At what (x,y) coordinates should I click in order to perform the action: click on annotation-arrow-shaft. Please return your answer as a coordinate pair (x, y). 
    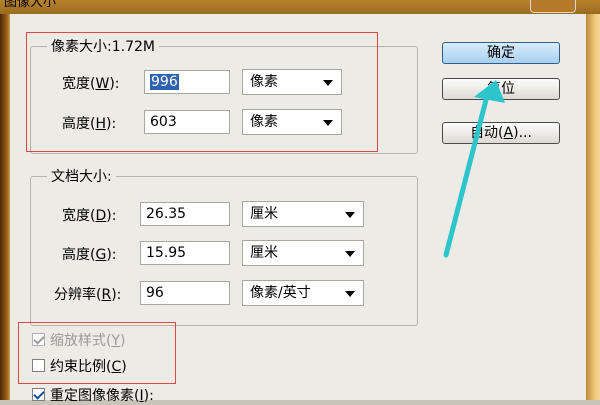
    Looking at the image, I should click on (466, 175).